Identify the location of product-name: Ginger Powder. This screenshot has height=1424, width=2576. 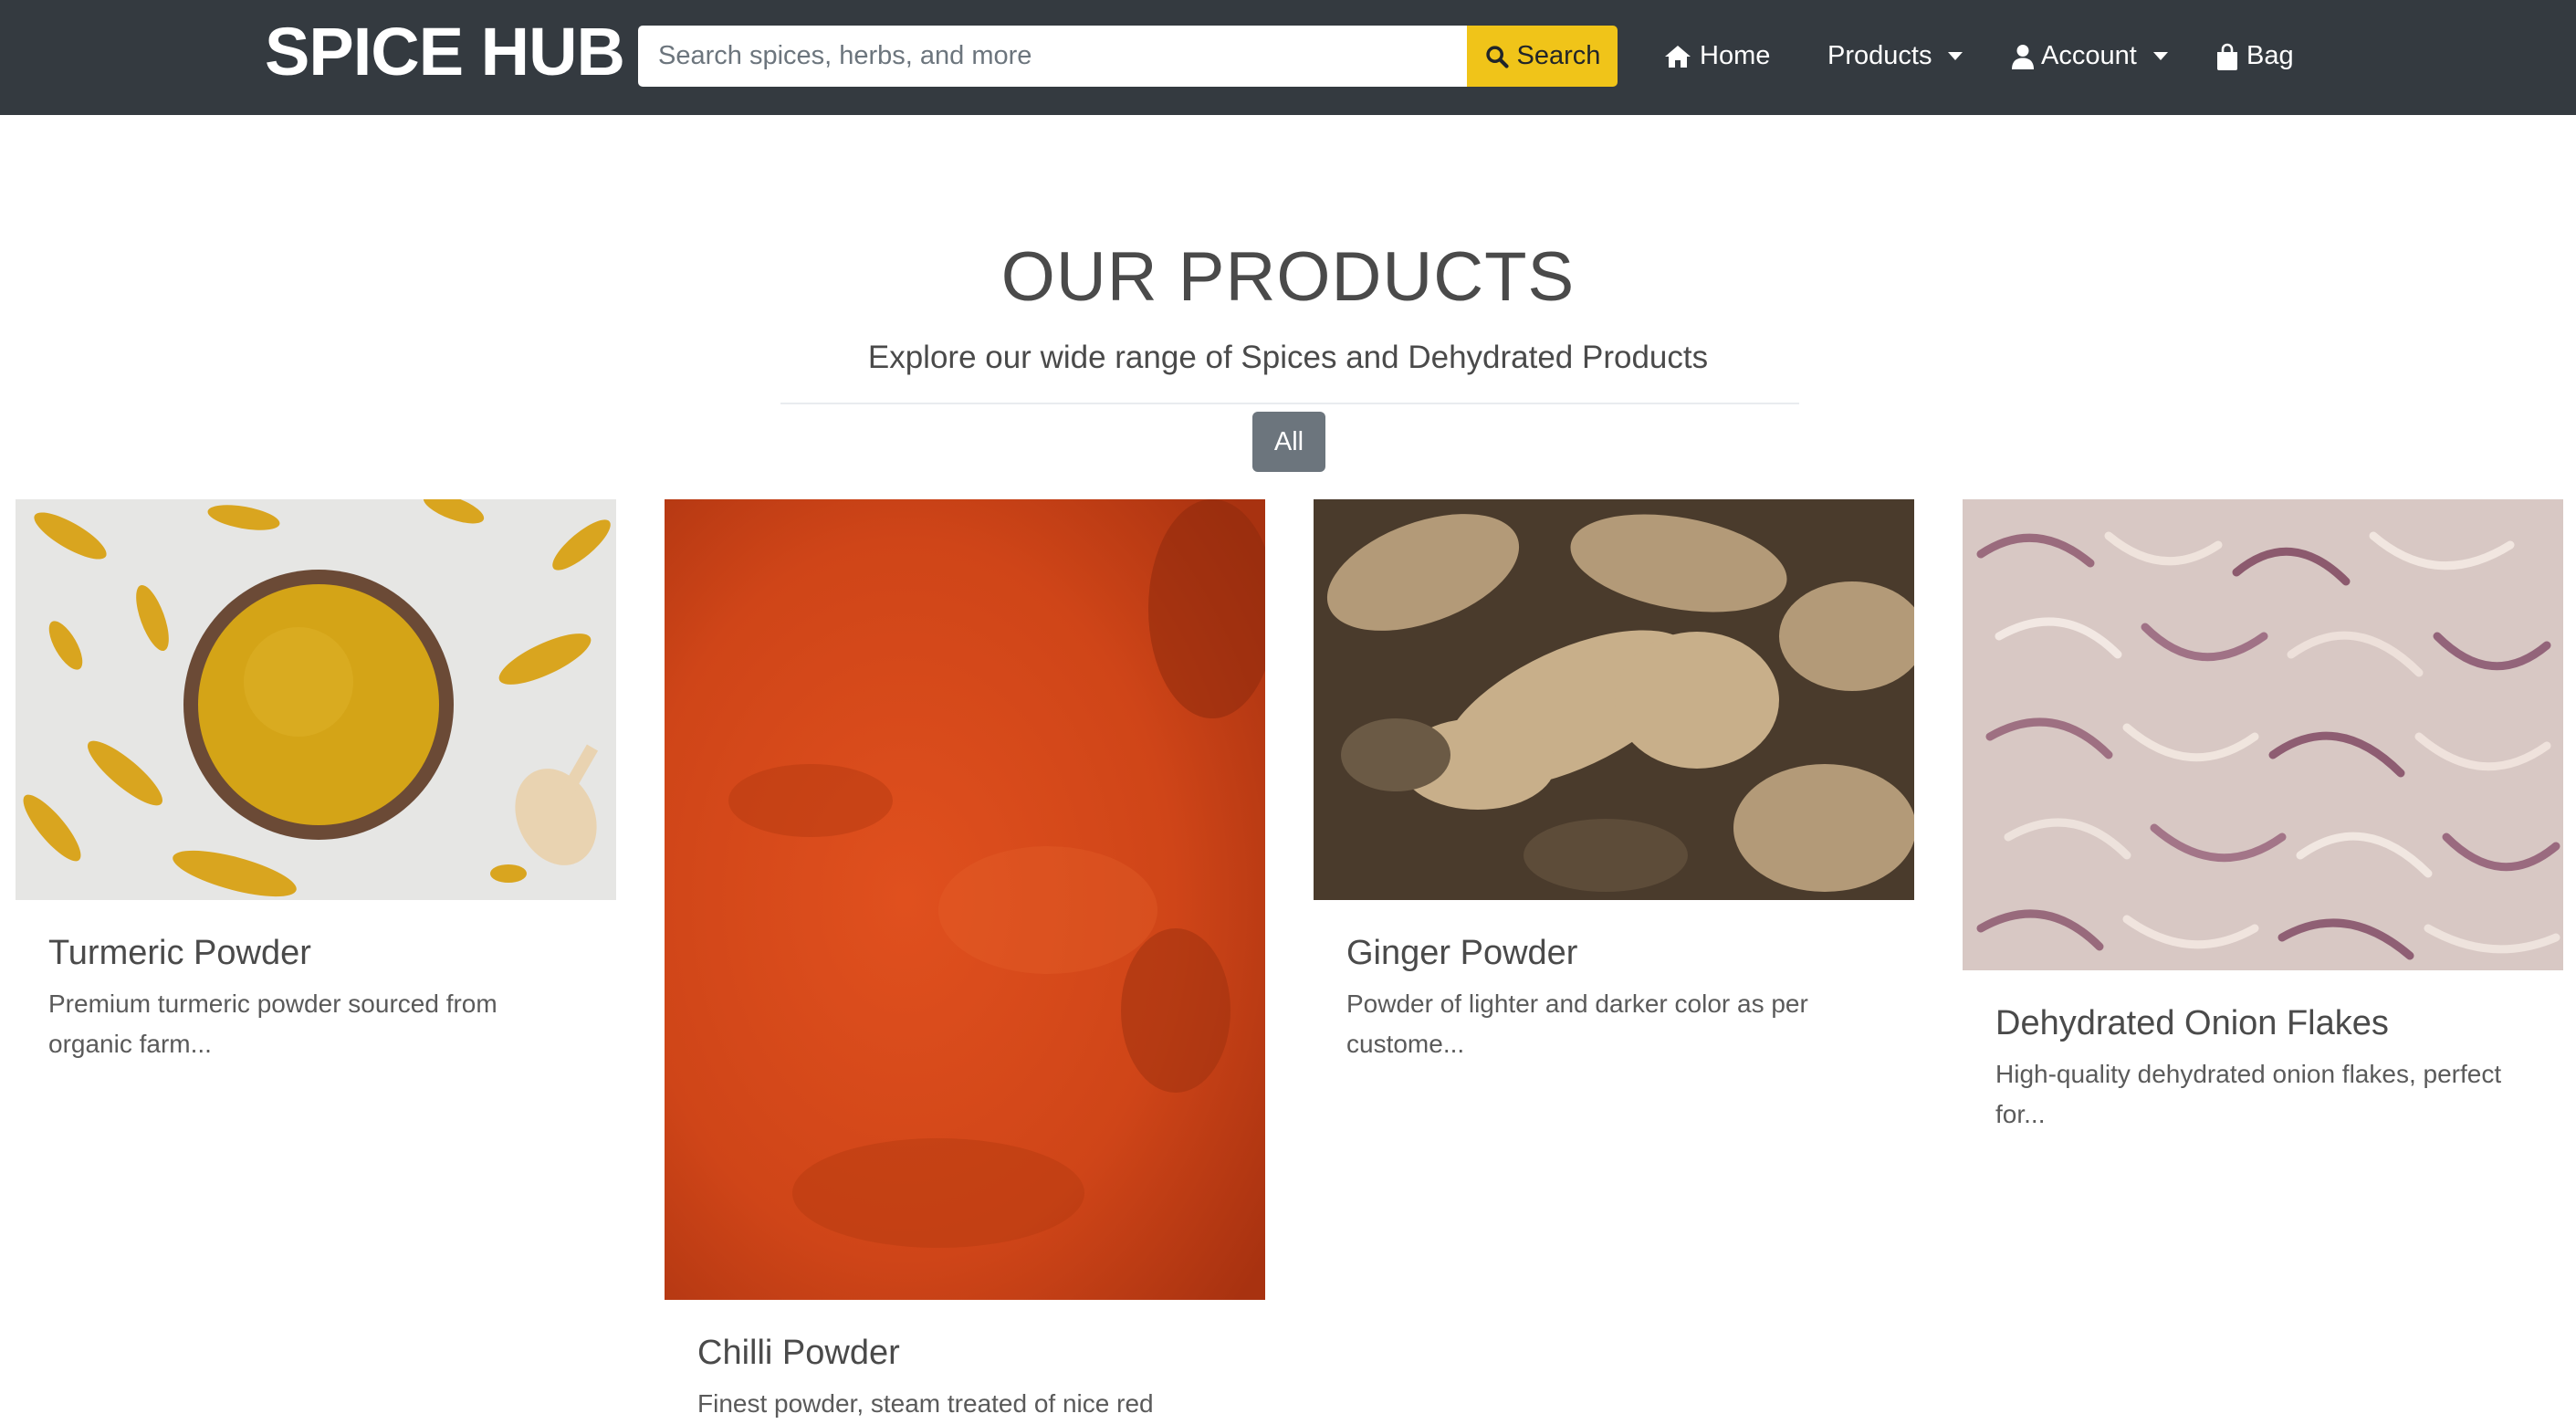
(1614, 954).